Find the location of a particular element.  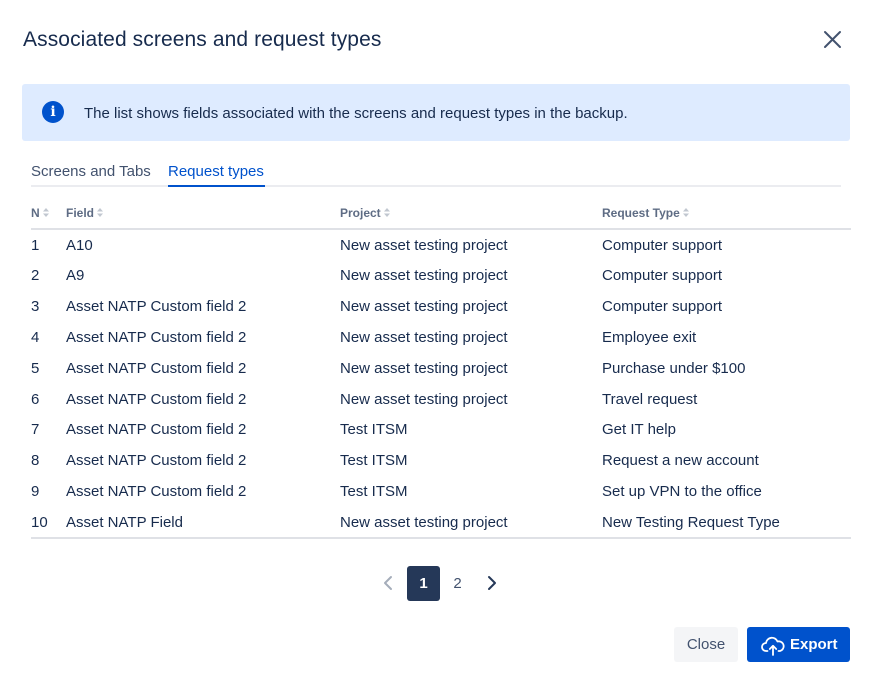

cell-request-type: New Testing Request Type is located at coordinates (691, 522).